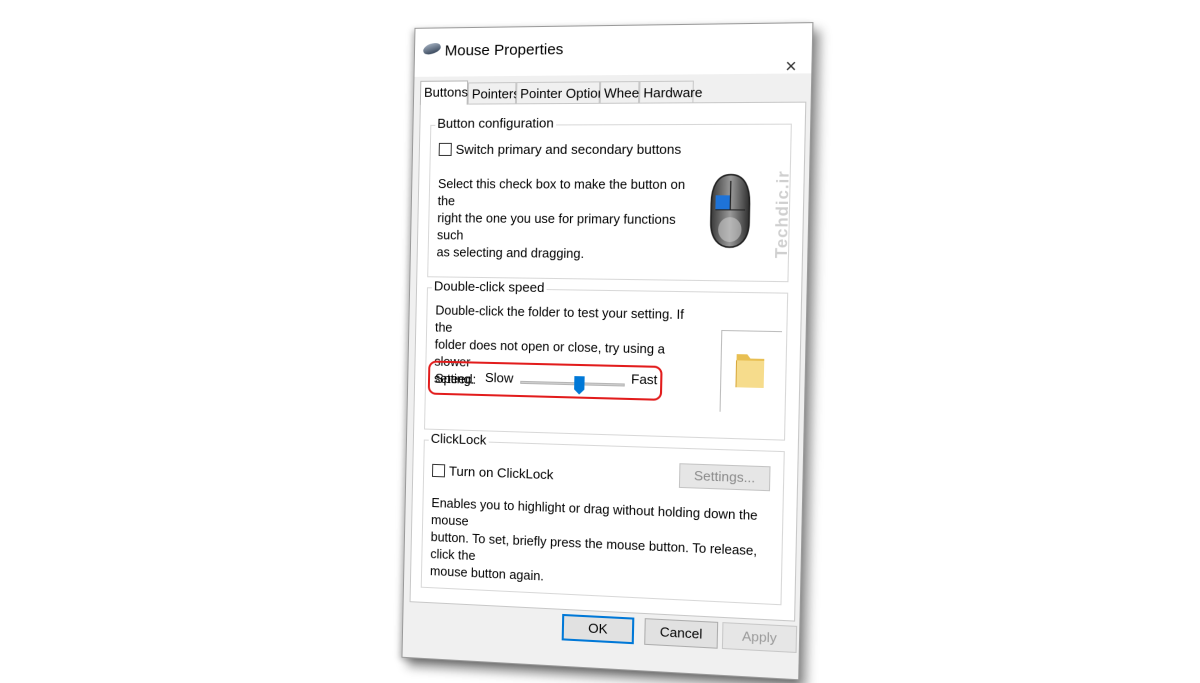 This screenshot has width=1200, height=683. I want to click on close-icon: ×, so click(791, 66).